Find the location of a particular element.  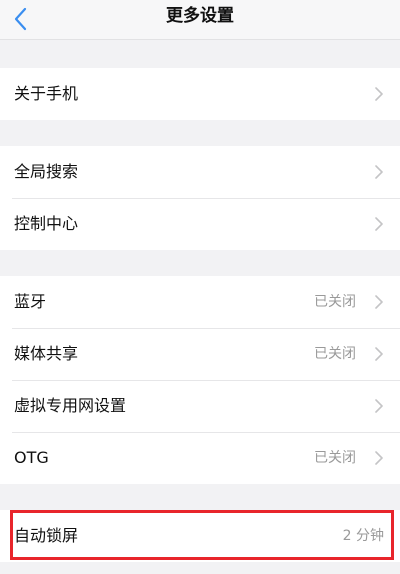

settings-row-media-sharing: 媒体共享 已关闭 is located at coordinates (200, 354).